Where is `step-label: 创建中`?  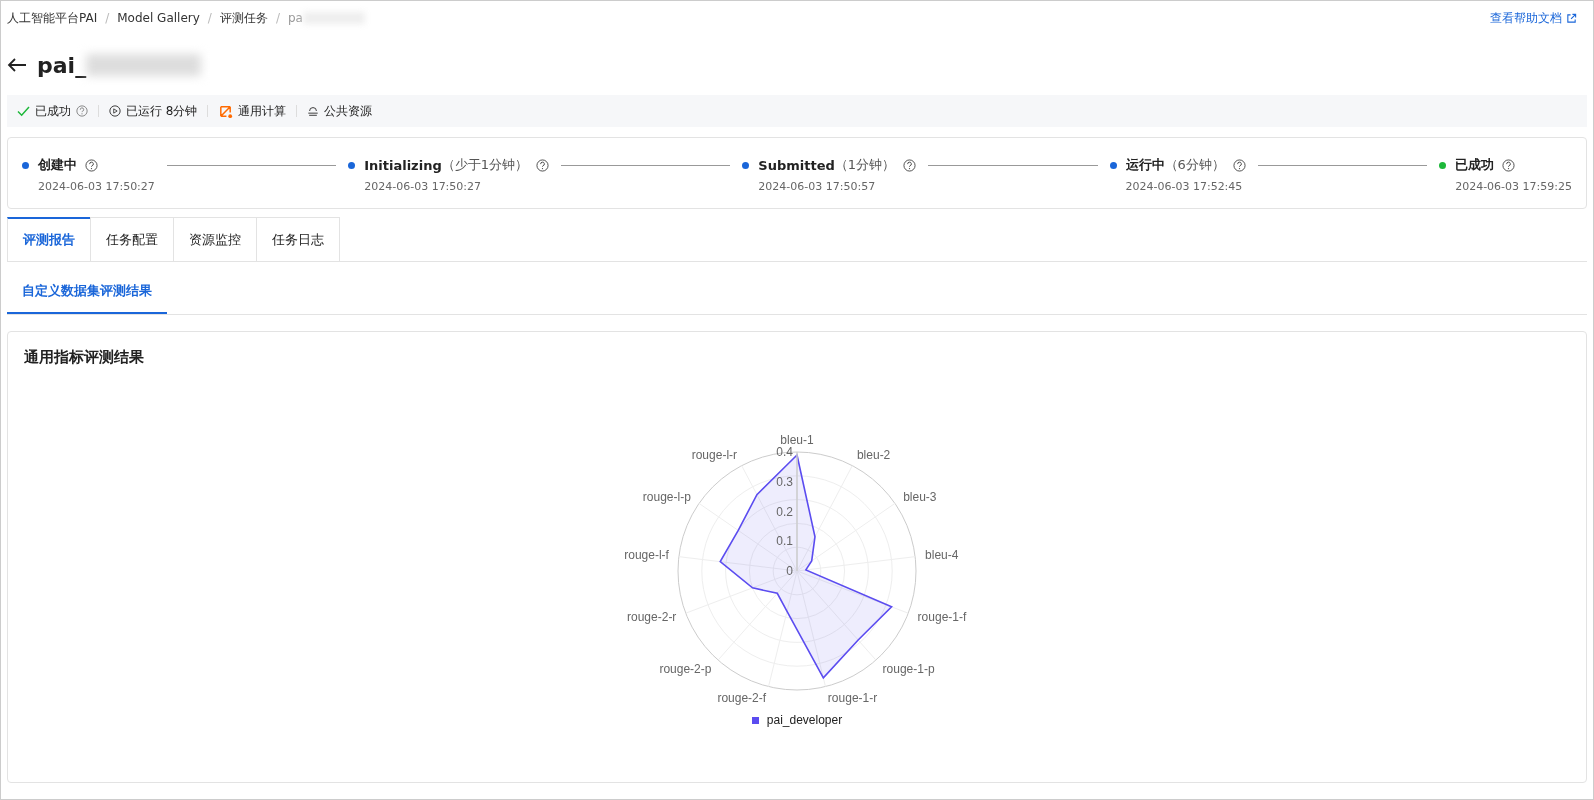 step-label: 创建中 is located at coordinates (57, 165).